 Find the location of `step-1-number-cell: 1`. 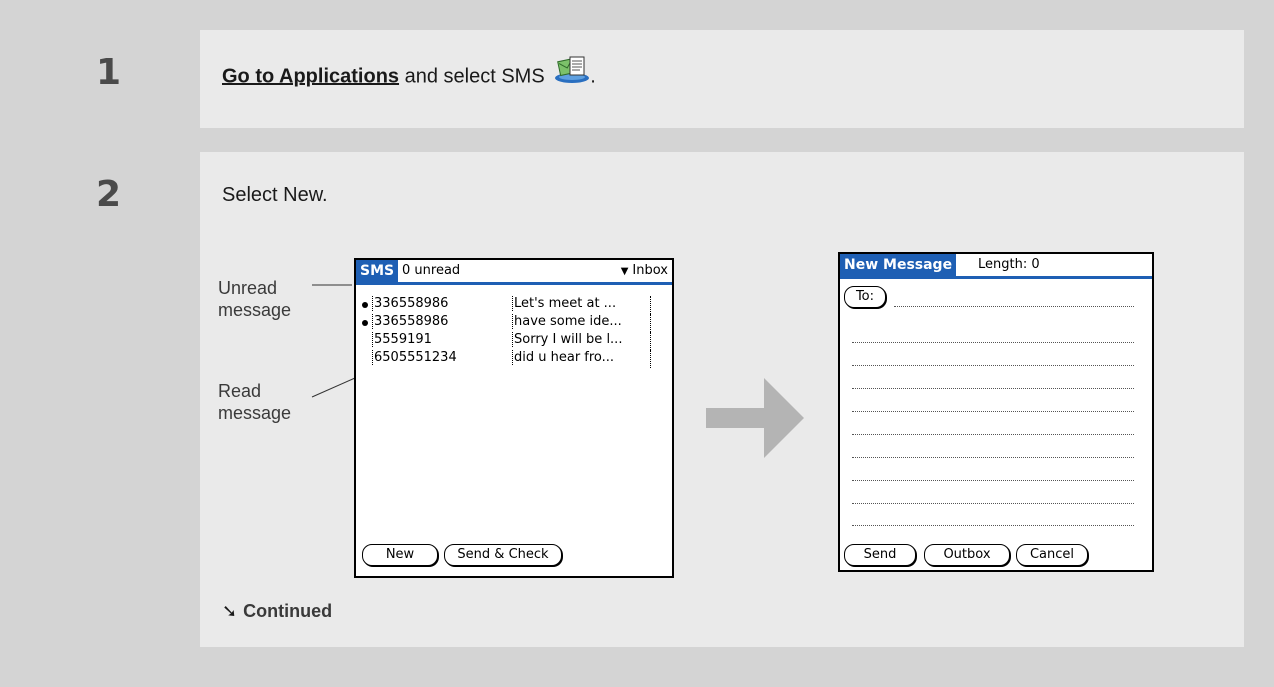

step-1-number-cell: 1 is located at coordinates (114, 79).